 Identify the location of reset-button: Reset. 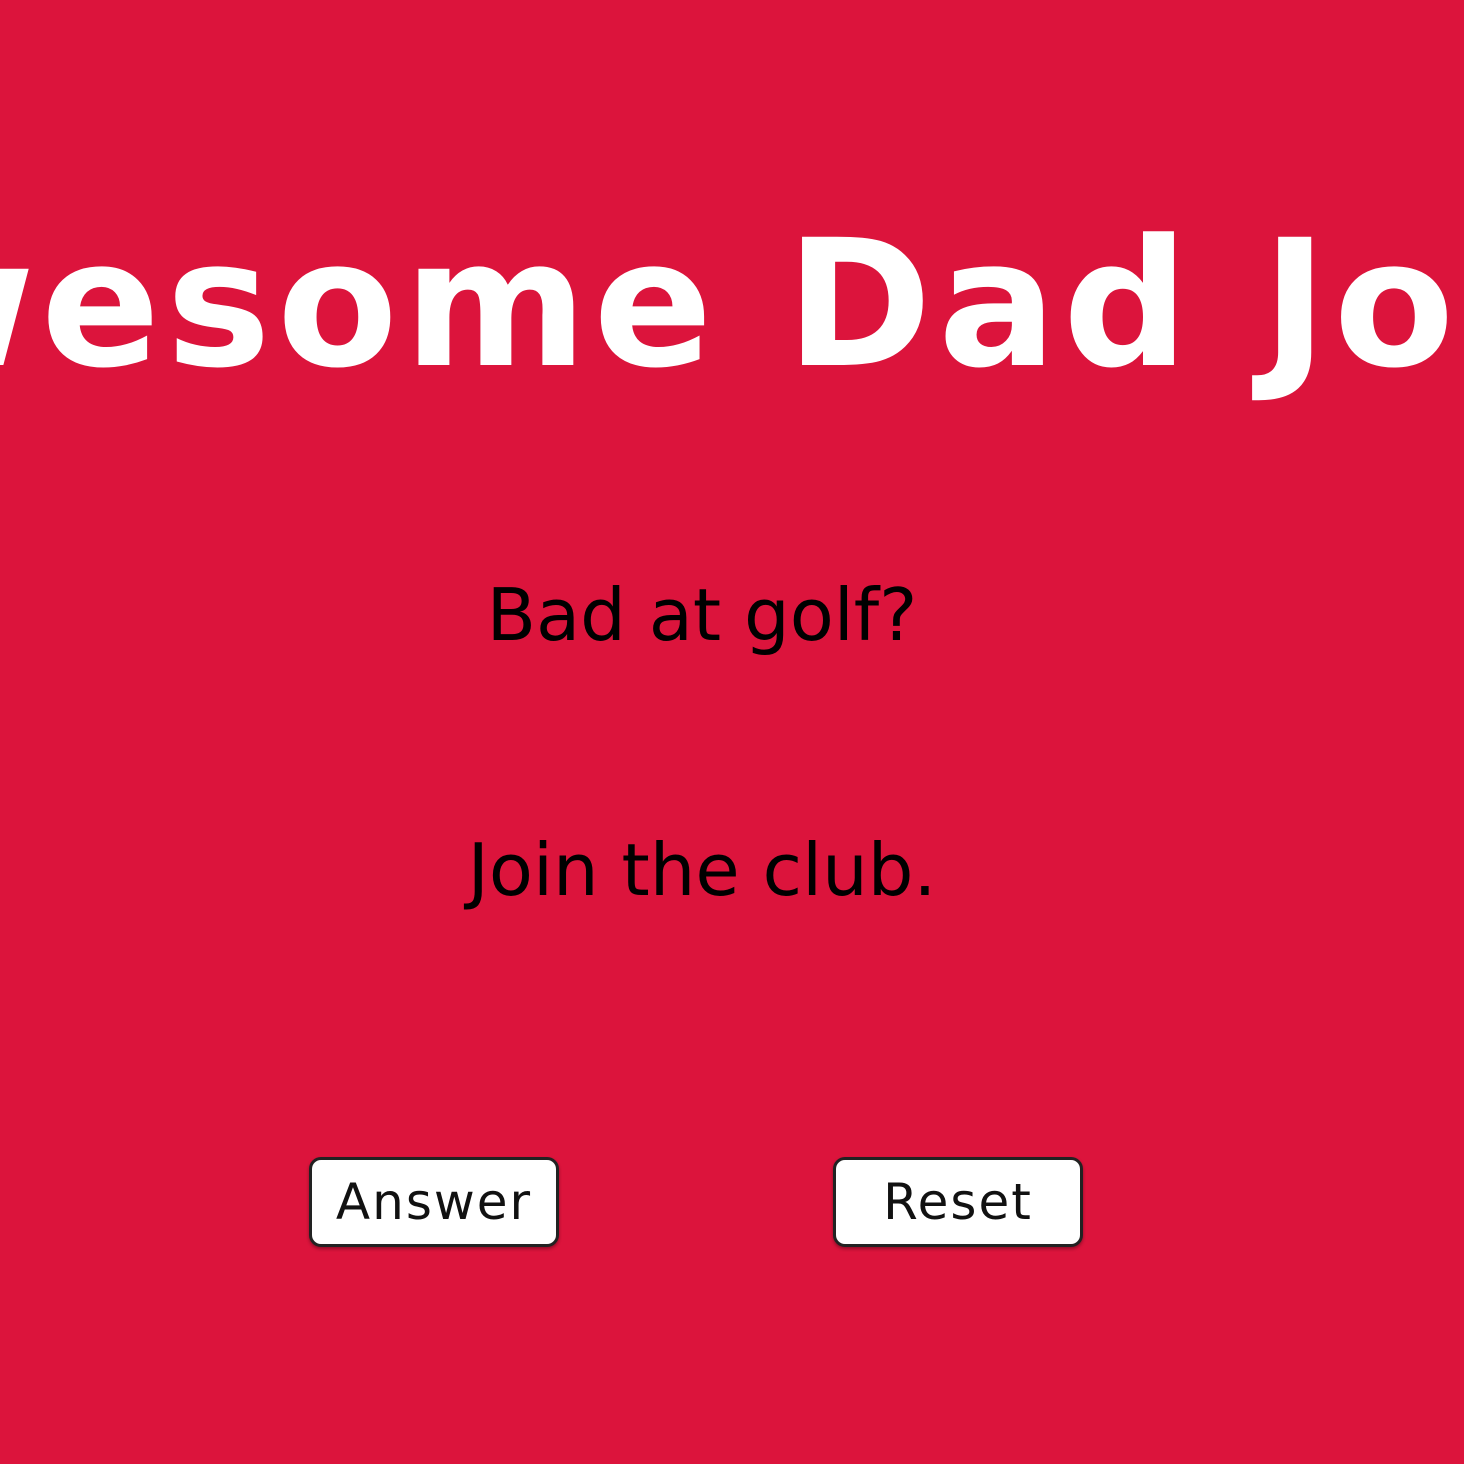
(958, 1202).